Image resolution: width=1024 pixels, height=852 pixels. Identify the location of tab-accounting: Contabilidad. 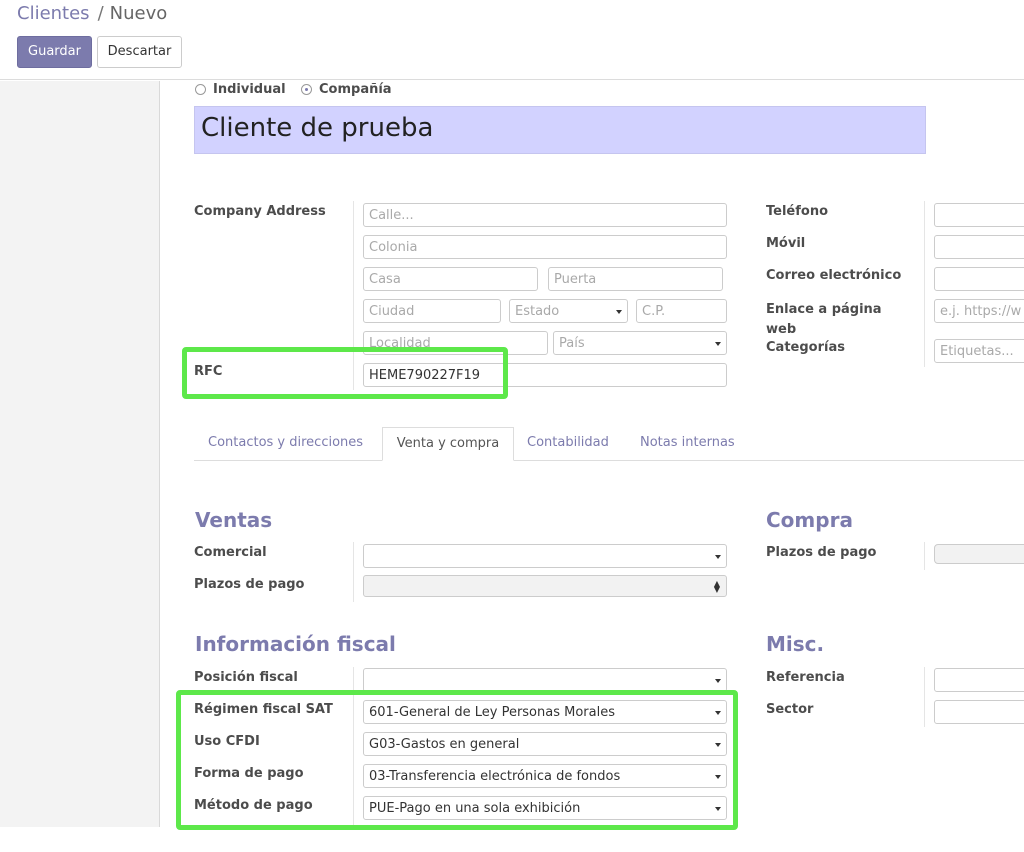
(568, 444).